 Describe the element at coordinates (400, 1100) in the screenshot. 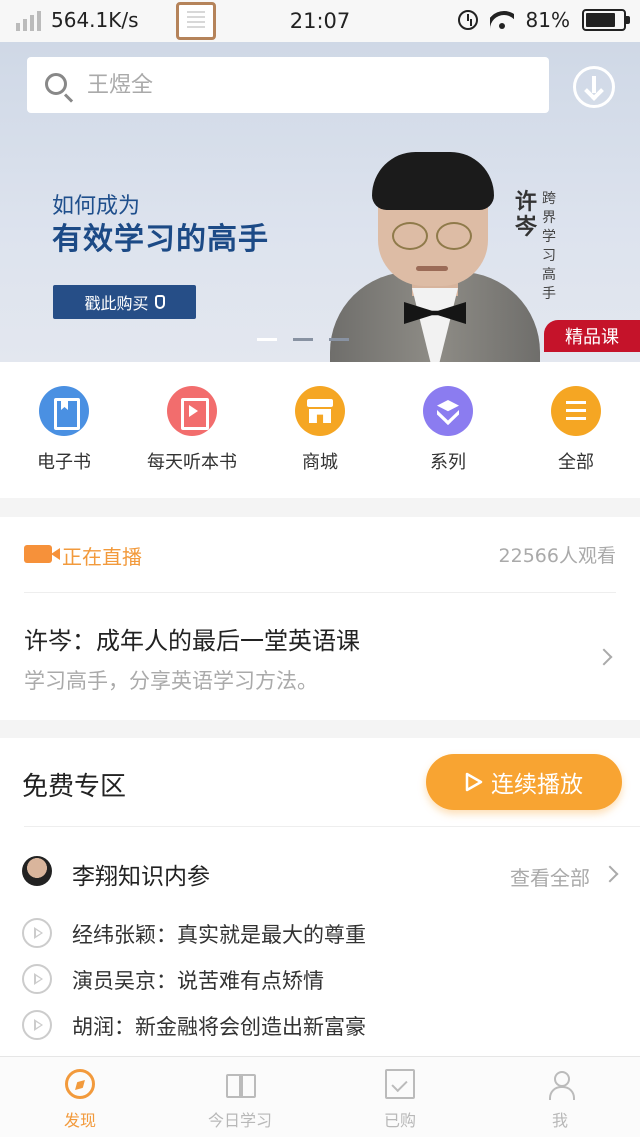

I see `tab-purchased: 已购` at that location.